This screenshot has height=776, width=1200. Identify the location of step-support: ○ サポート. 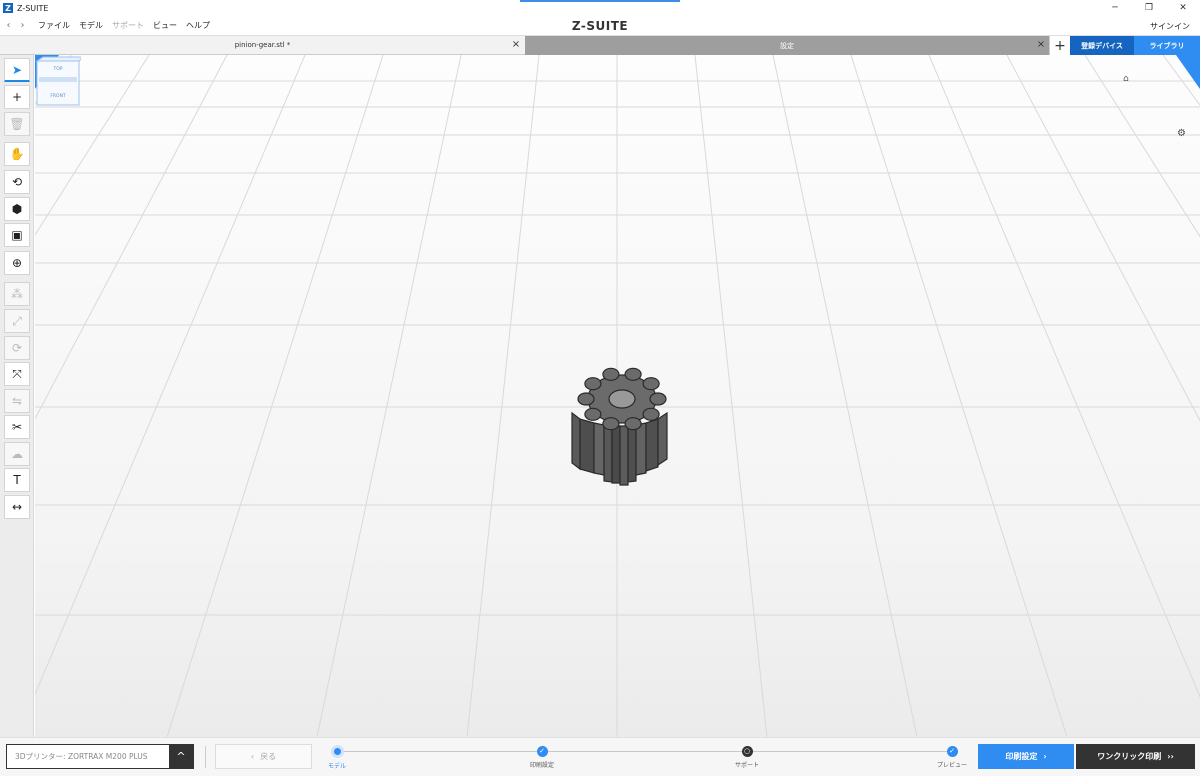
(747, 753).